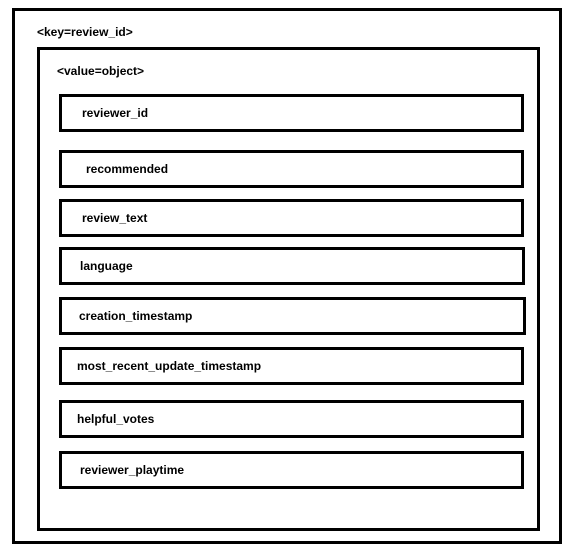 This screenshot has height=559, width=576. What do you see at coordinates (169, 366) in the screenshot?
I see `field-label: most_recent_update_timestamp` at bounding box center [169, 366].